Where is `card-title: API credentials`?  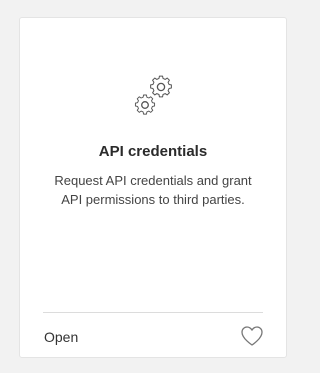 card-title: API credentials is located at coordinates (153, 151).